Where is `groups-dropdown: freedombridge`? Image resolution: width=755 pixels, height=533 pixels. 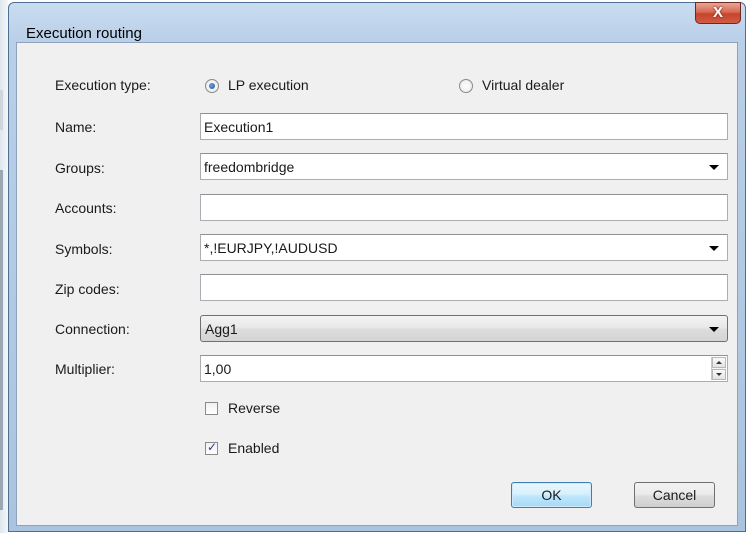
groups-dropdown: freedombridge is located at coordinates (464, 166).